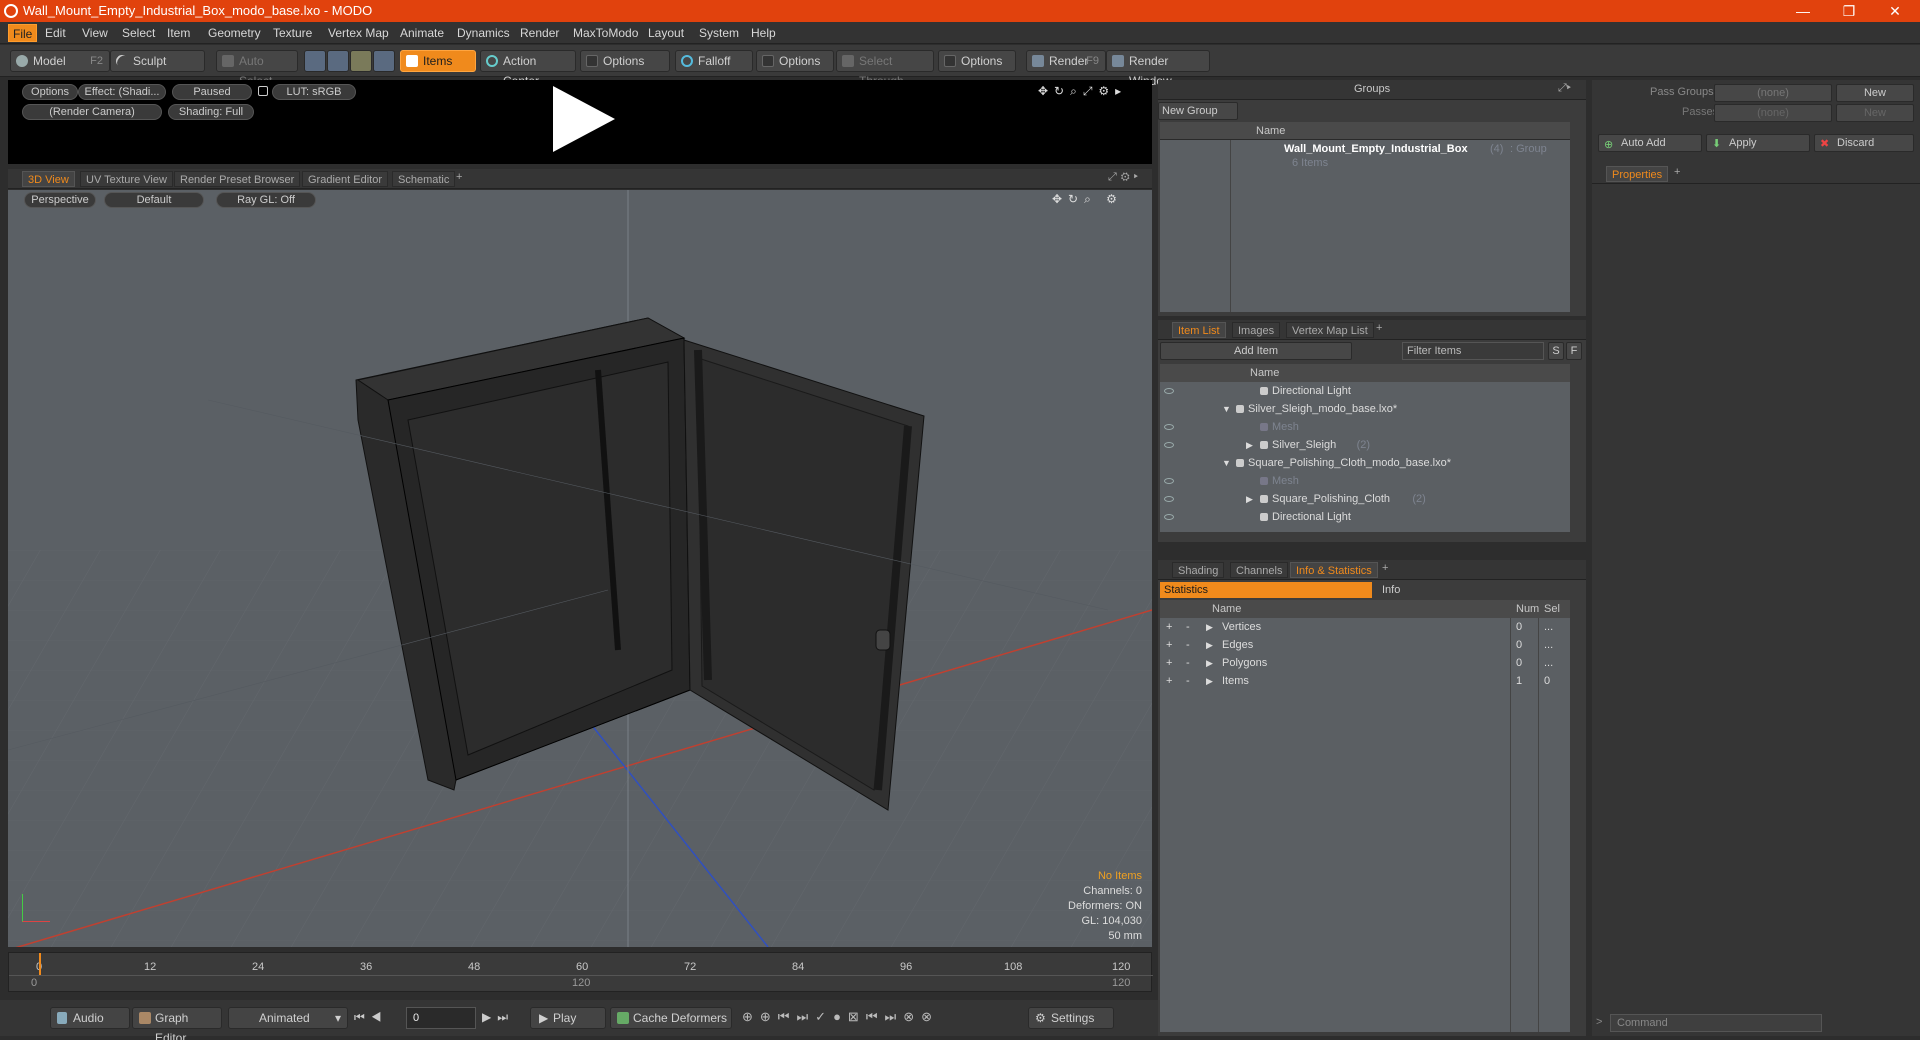  What do you see at coordinates (266, 200) in the screenshot?
I see `raygl-dropdown: Ray GL: Off` at bounding box center [266, 200].